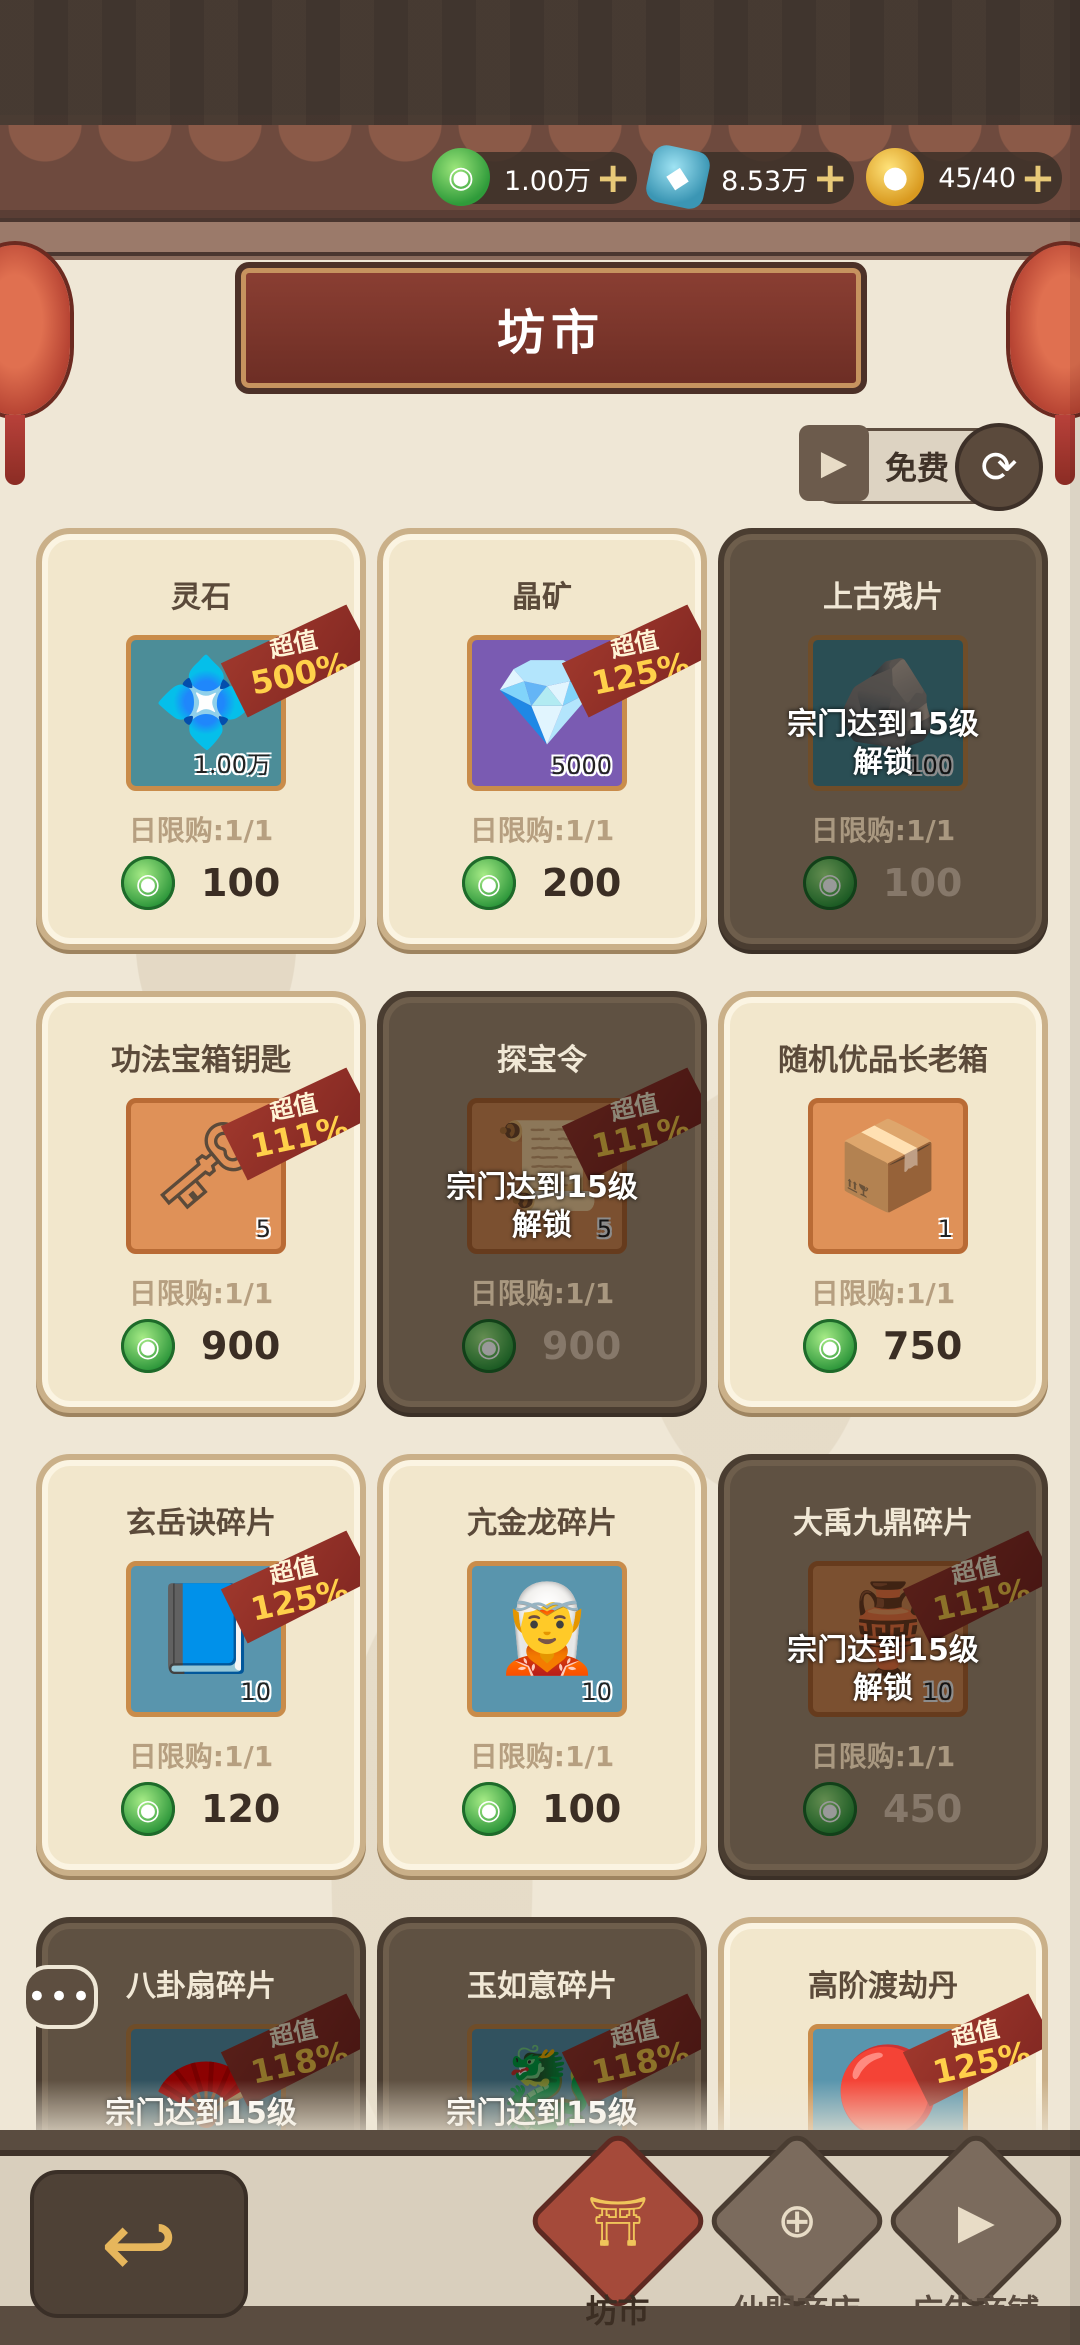  What do you see at coordinates (977, 178) in the screenshot?
I see `currency-gold-value: 45/40` at bounding box center [977, 178].